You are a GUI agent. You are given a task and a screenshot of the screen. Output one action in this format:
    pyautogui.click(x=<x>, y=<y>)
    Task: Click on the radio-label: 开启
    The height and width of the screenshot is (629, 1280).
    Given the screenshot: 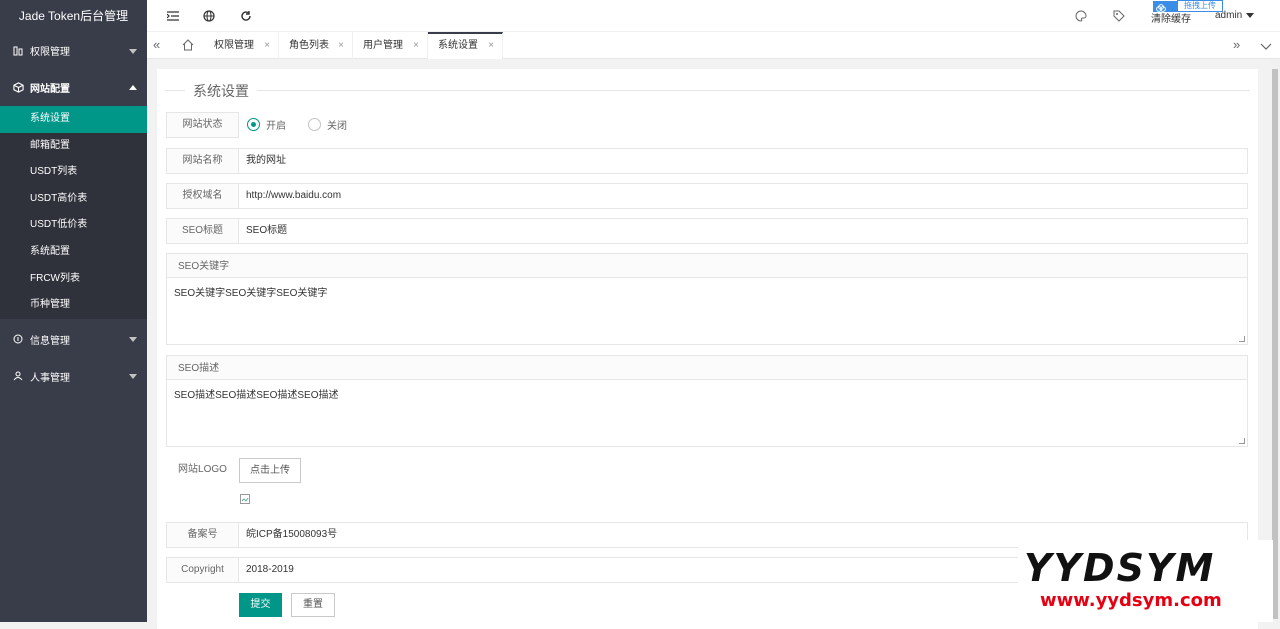 What is the action you would take?
    pyautogui.click(x=276, y=126)
    